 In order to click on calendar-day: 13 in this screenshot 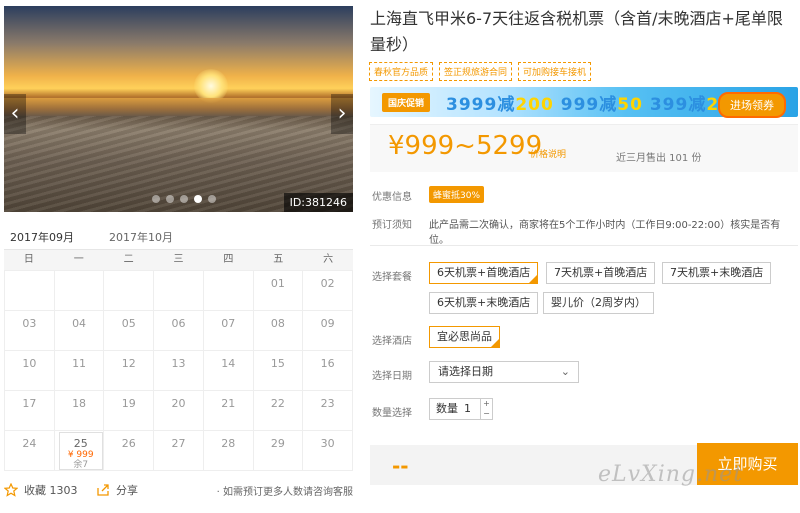, I will do `click(179, 371)`.